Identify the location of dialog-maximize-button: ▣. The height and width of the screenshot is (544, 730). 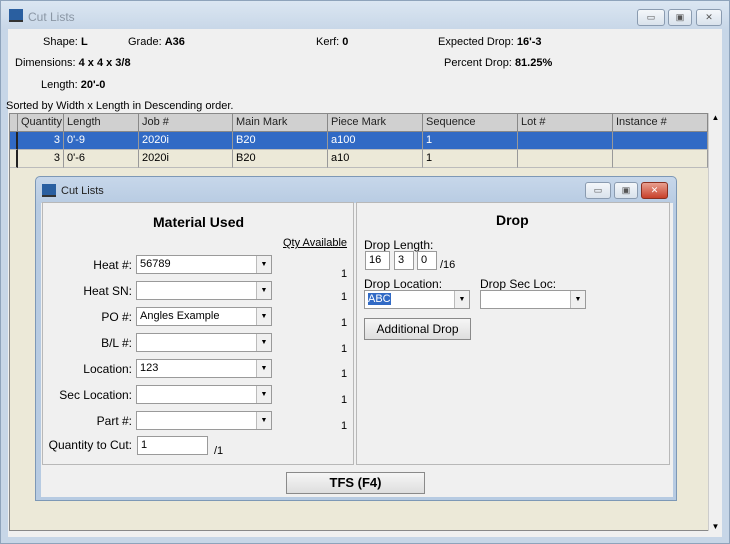
(626, 190).